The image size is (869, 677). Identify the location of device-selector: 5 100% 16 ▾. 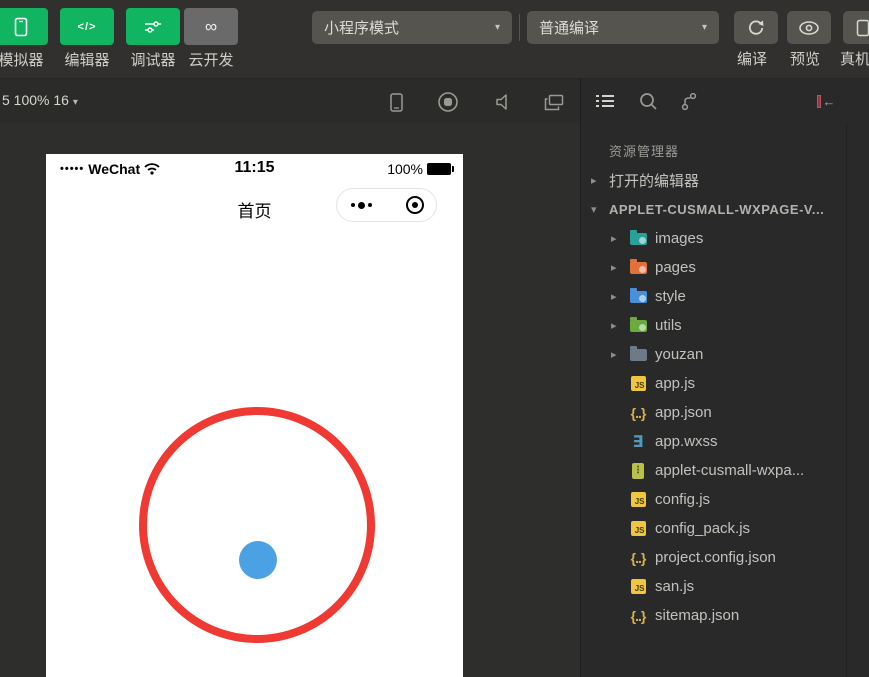
(40, 100).